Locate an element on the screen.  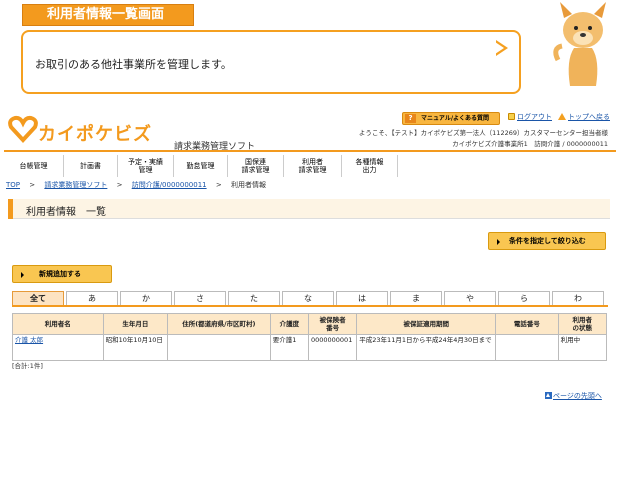
tab-ya: や is located at coordinates (470, 298).